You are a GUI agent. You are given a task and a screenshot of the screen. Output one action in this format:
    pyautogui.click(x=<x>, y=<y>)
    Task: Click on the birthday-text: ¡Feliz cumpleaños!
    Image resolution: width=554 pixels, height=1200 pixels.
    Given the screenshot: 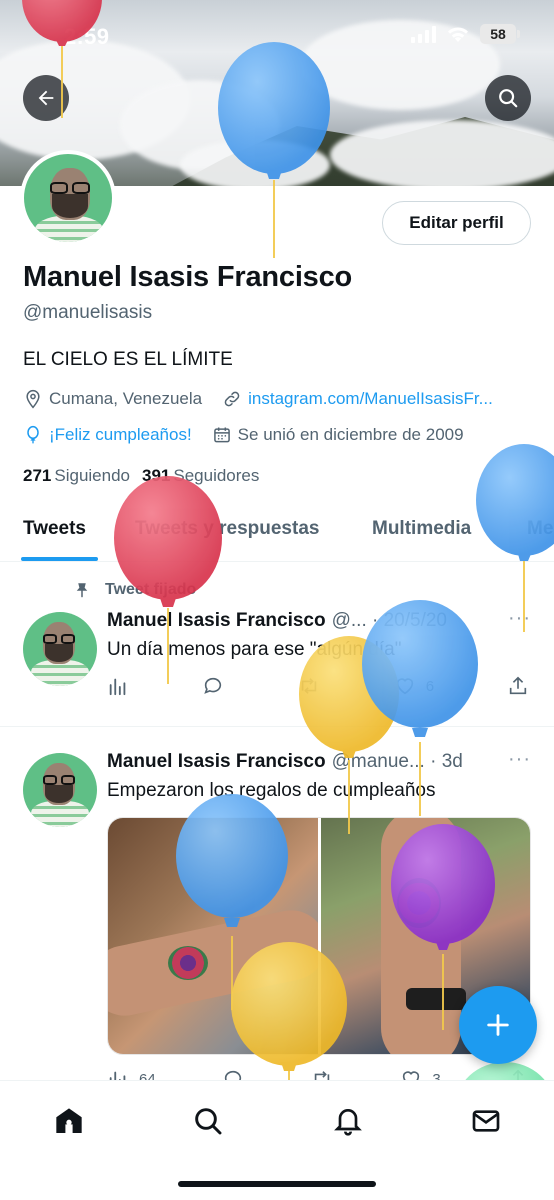 What is the action you would take?
    pyautogui.click(x=120, y=435)
    